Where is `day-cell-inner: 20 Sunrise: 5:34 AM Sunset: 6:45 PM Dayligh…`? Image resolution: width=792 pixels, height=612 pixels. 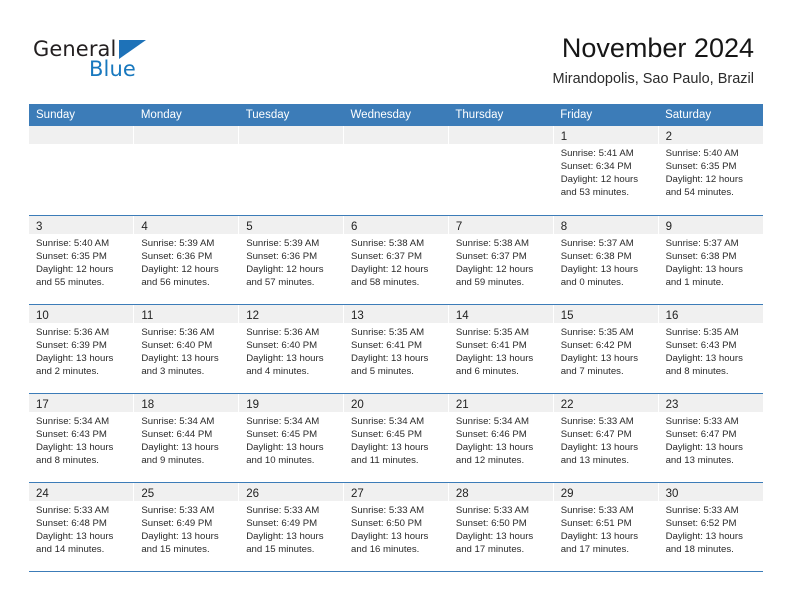
day-cell-inner: 20 Sunrise: 5:34 AM Sunset: 6:45 PM Dayligh… is located at coordinates (396, 437).